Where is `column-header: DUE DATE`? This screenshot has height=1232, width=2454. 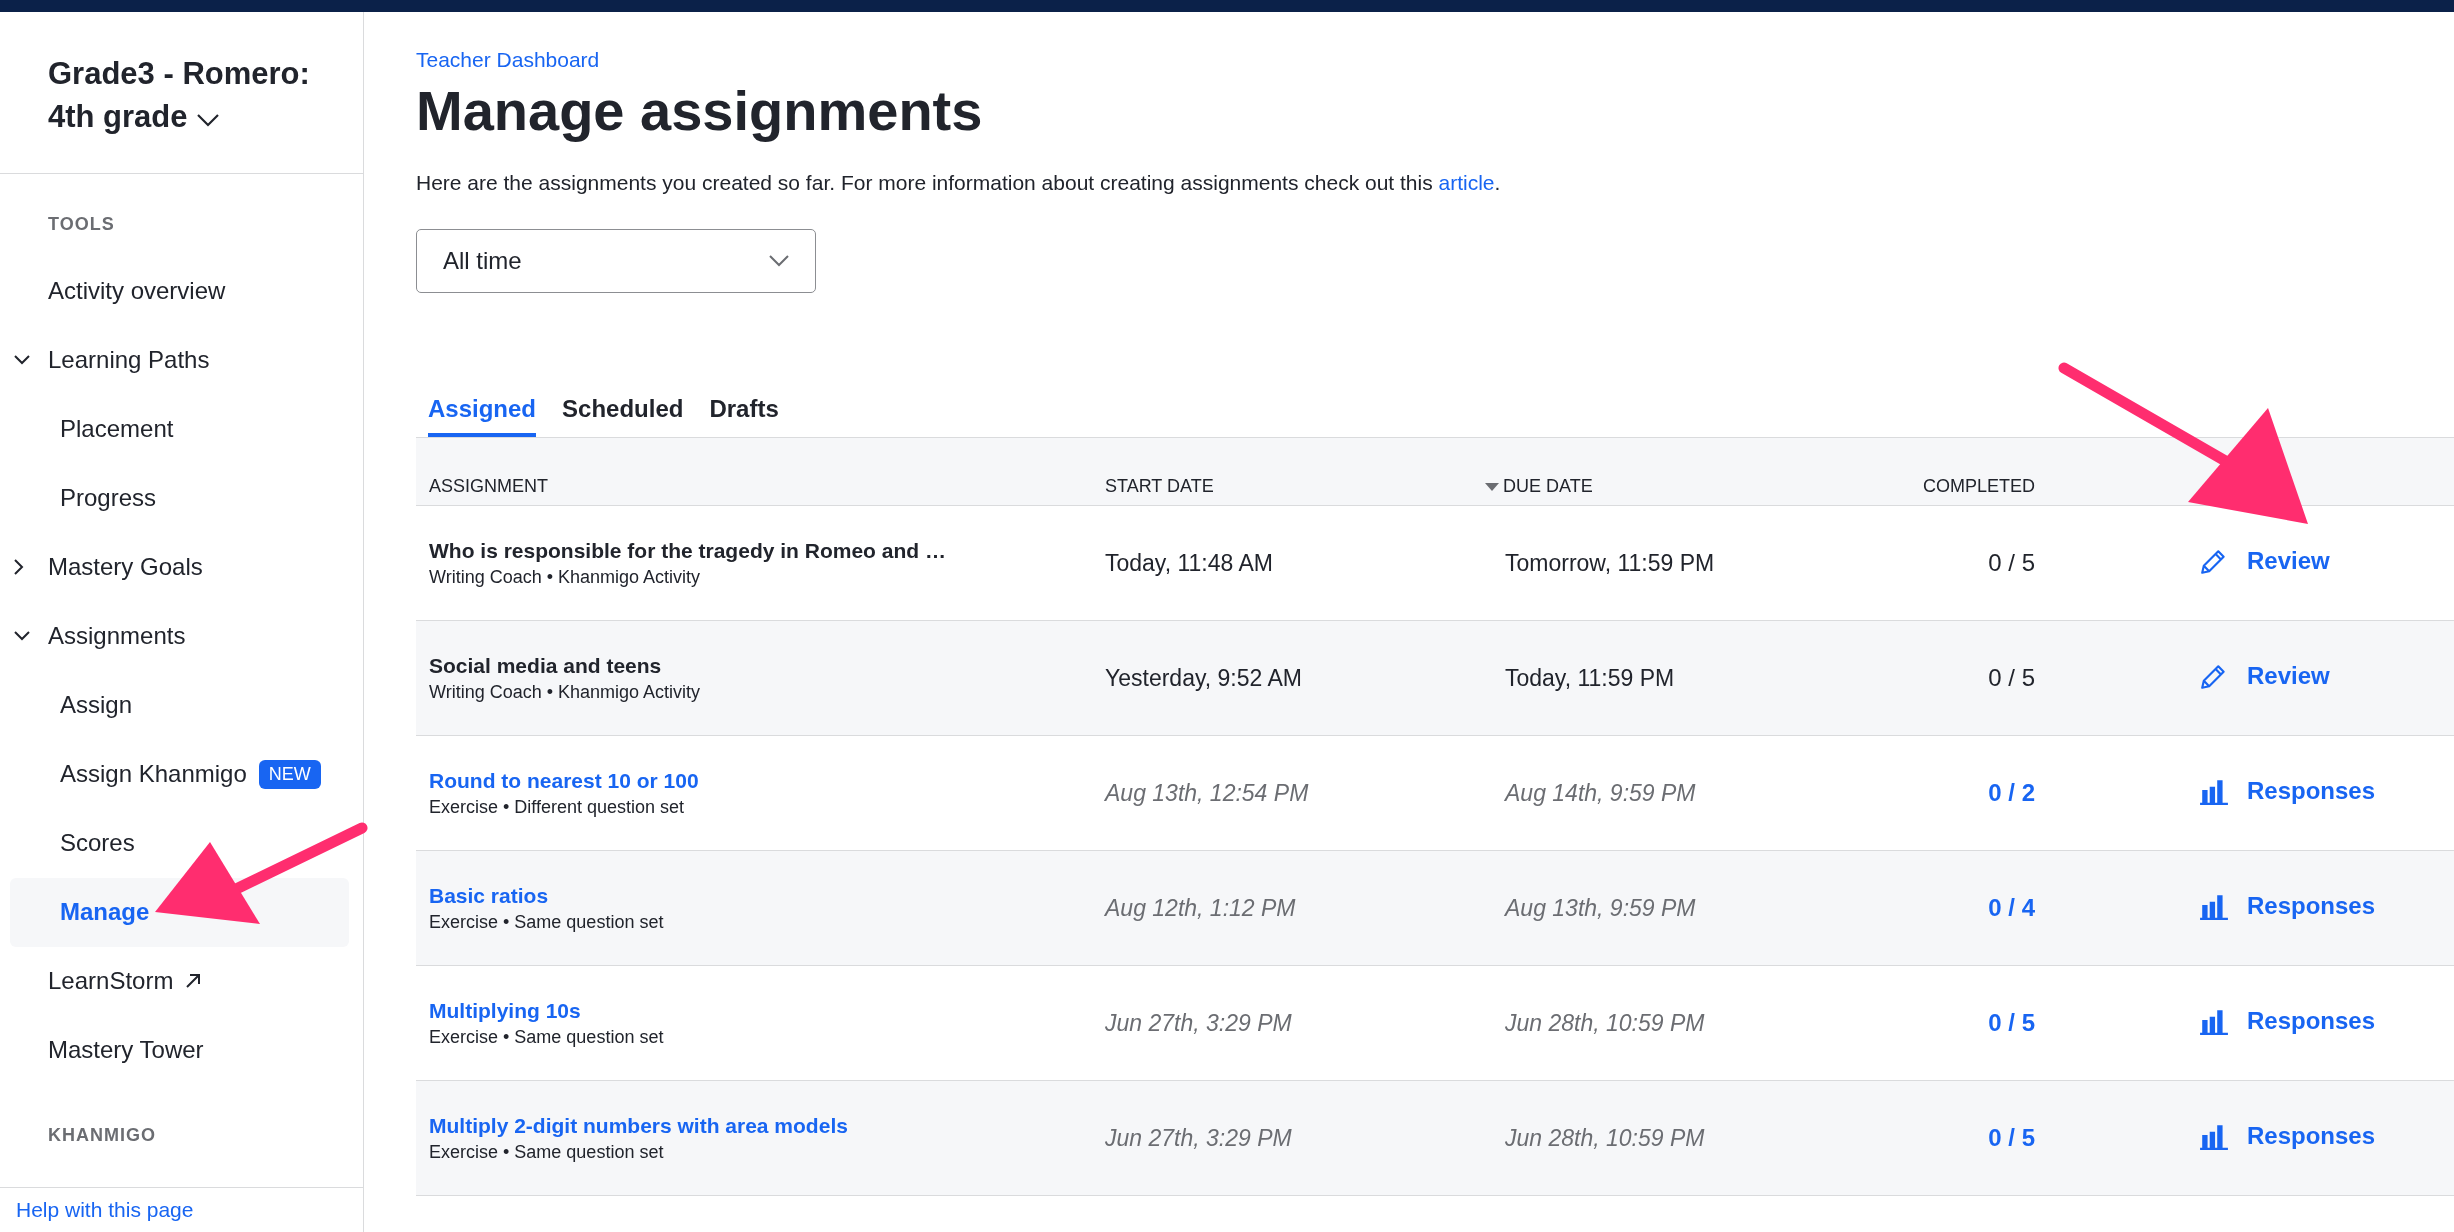 column-header: DUE DATE is located at coordinates (1548, 486).